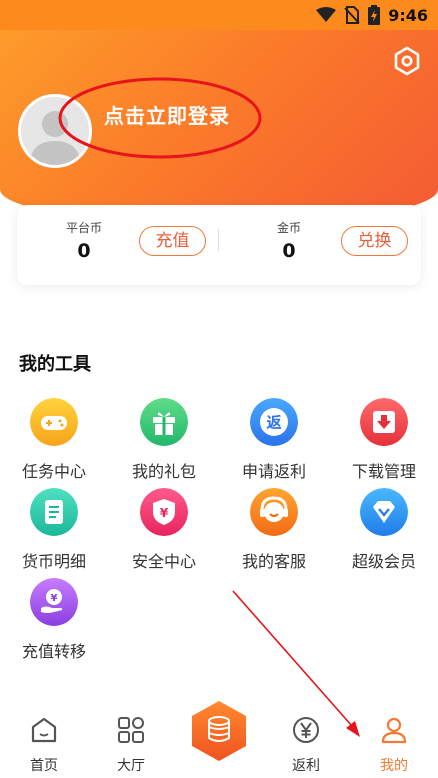  What do you see at coordinates (384, 512) in the screenshot?
I see `diamond-icon` at bounding box center [384, 512].